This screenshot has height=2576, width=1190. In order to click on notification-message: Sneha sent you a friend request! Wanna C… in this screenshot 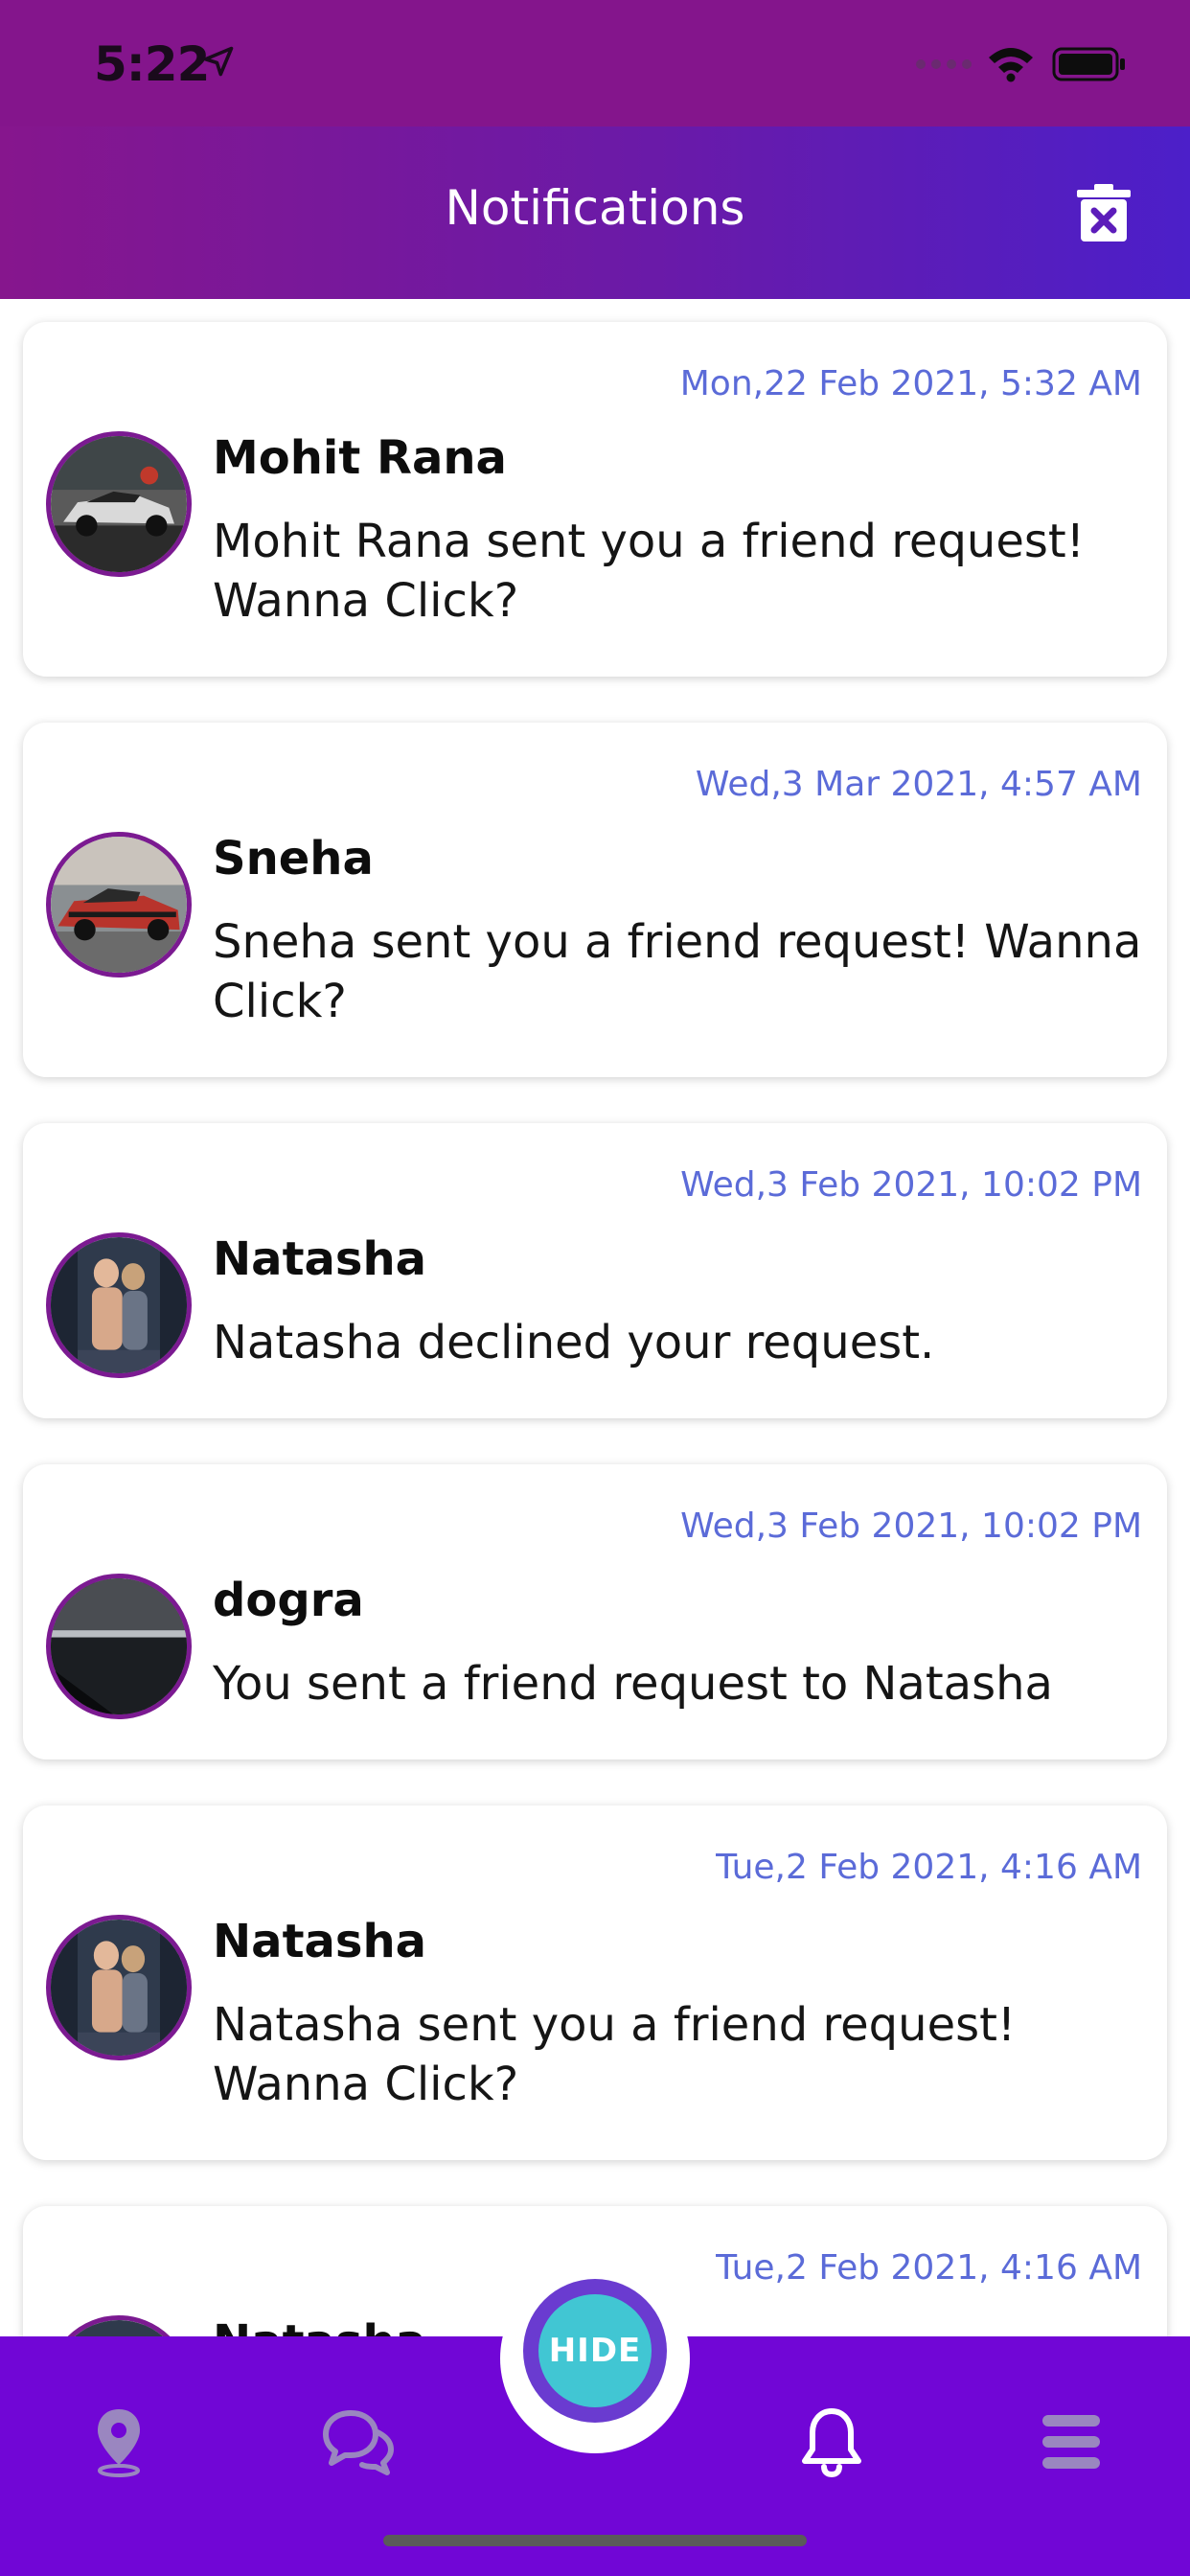, I will do `click(678, 971)`.